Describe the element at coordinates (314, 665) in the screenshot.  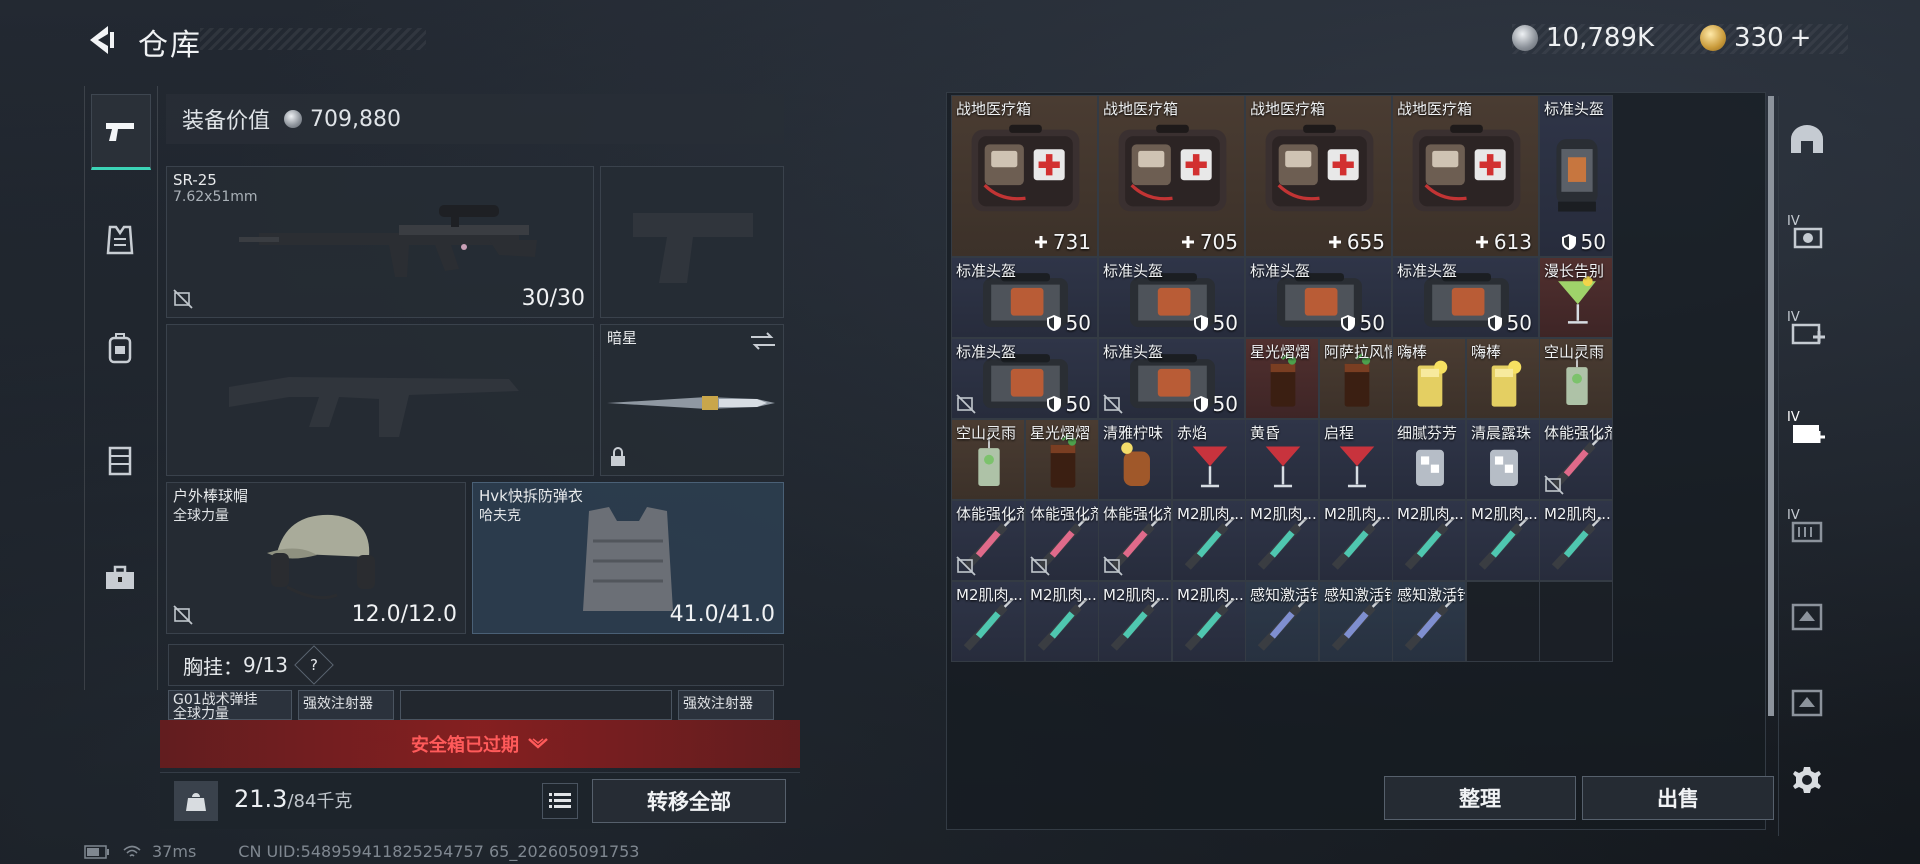
I see `help-icon: ?` at that location.